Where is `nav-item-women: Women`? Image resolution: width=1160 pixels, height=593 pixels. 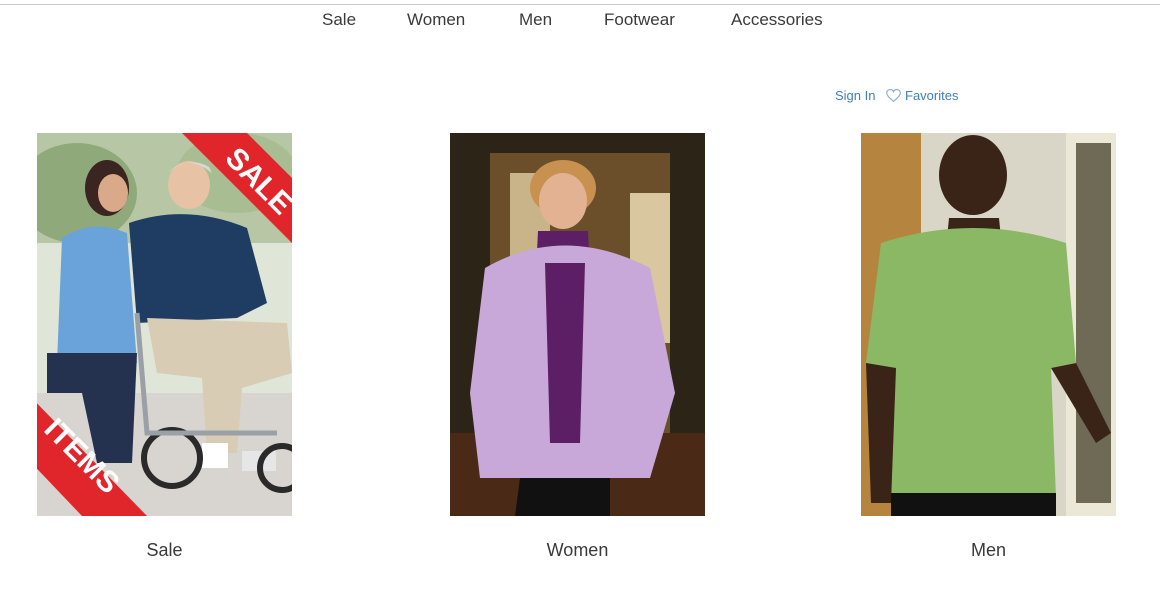
nav-item-women: Women is located at coordinates (436, 20).